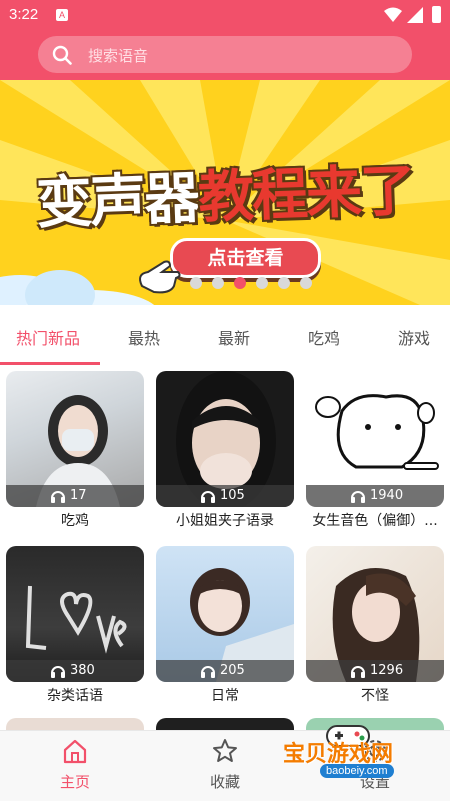  Describe the element at coordinates (117, 201) in the screenshot. I see `banner-title-part1: 变声器` at that location.